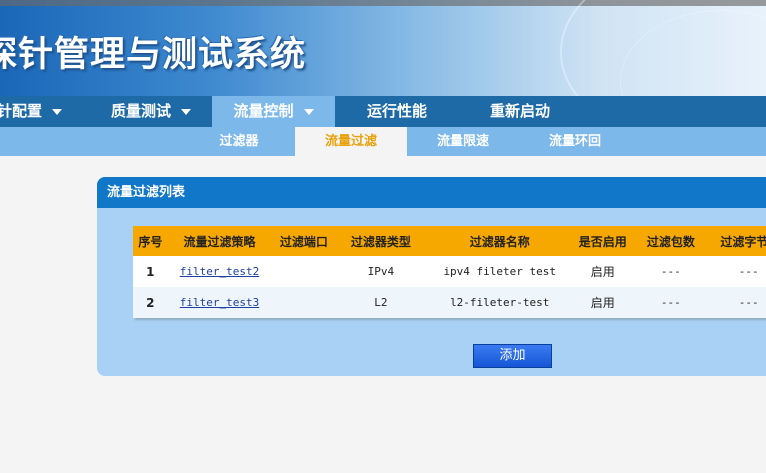  I want to click on cell-filter-type: L2, so click(381, 302).